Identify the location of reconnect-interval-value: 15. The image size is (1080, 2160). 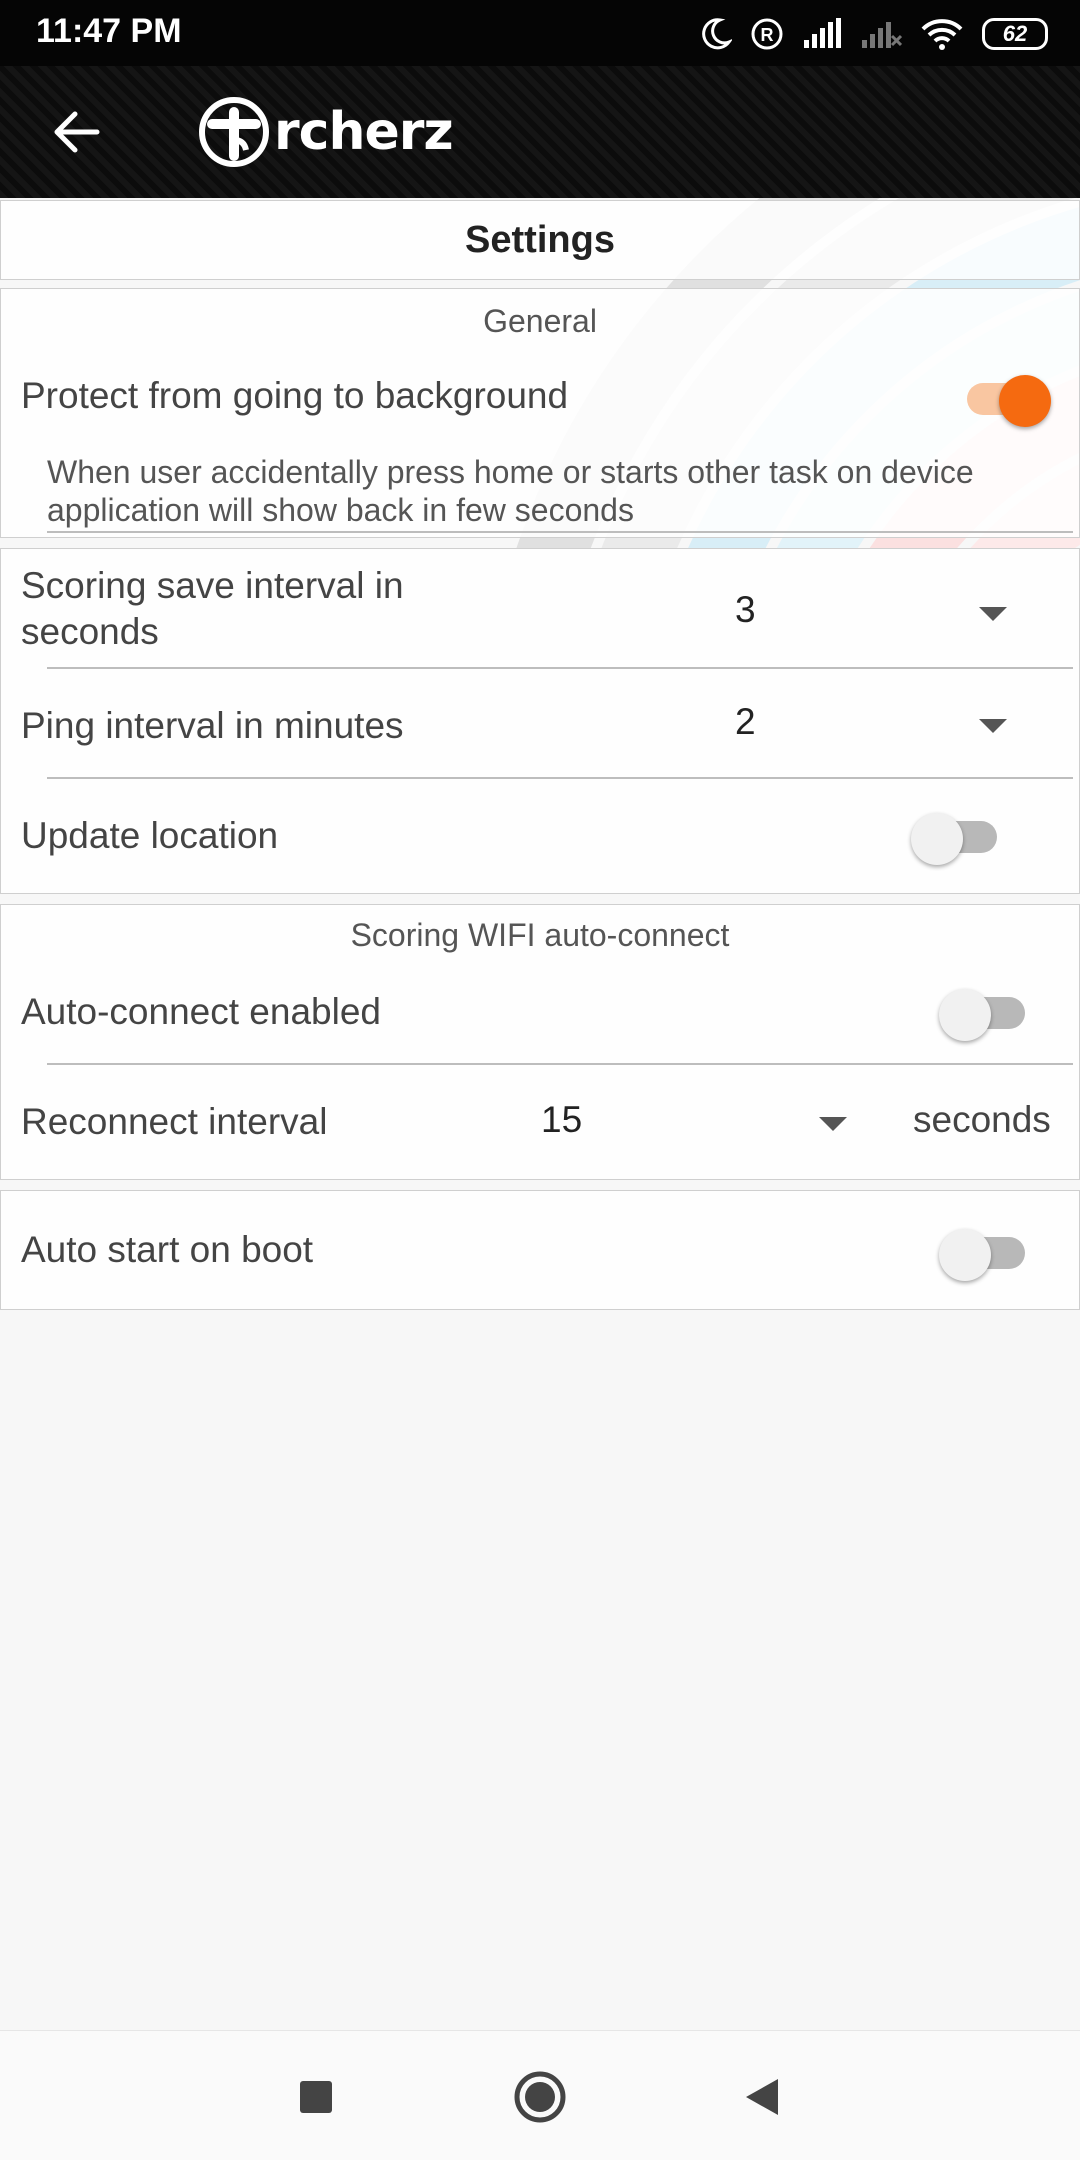
(562, 1119).